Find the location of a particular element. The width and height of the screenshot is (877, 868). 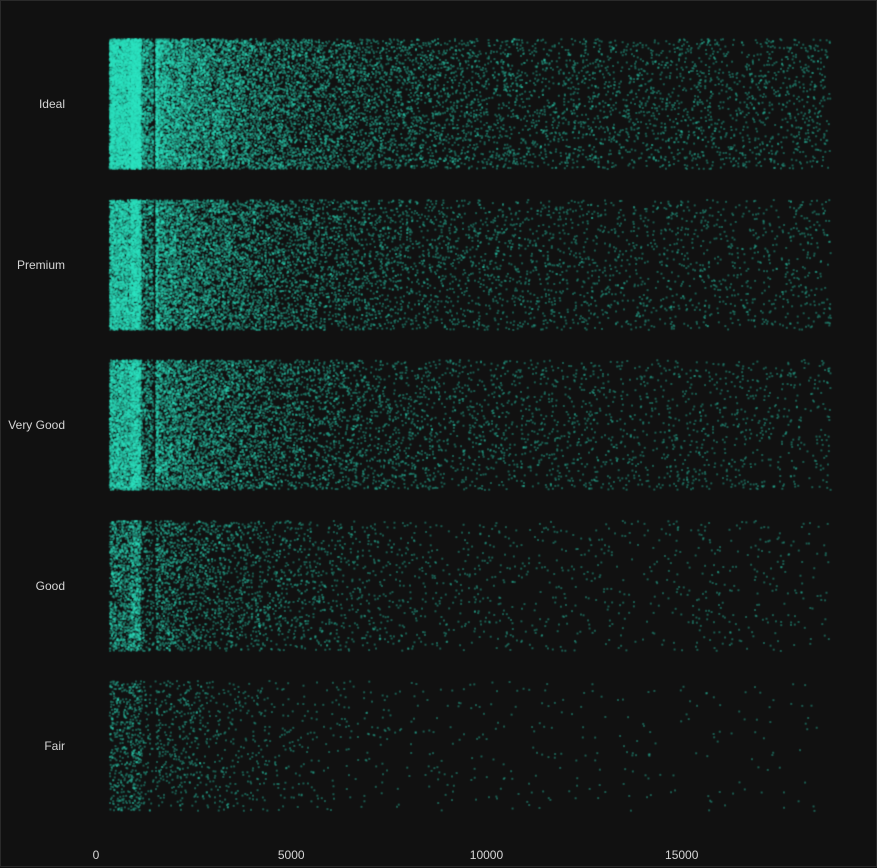

y-tick-label-very-good: Very Good is located at coordinates (36, 425).